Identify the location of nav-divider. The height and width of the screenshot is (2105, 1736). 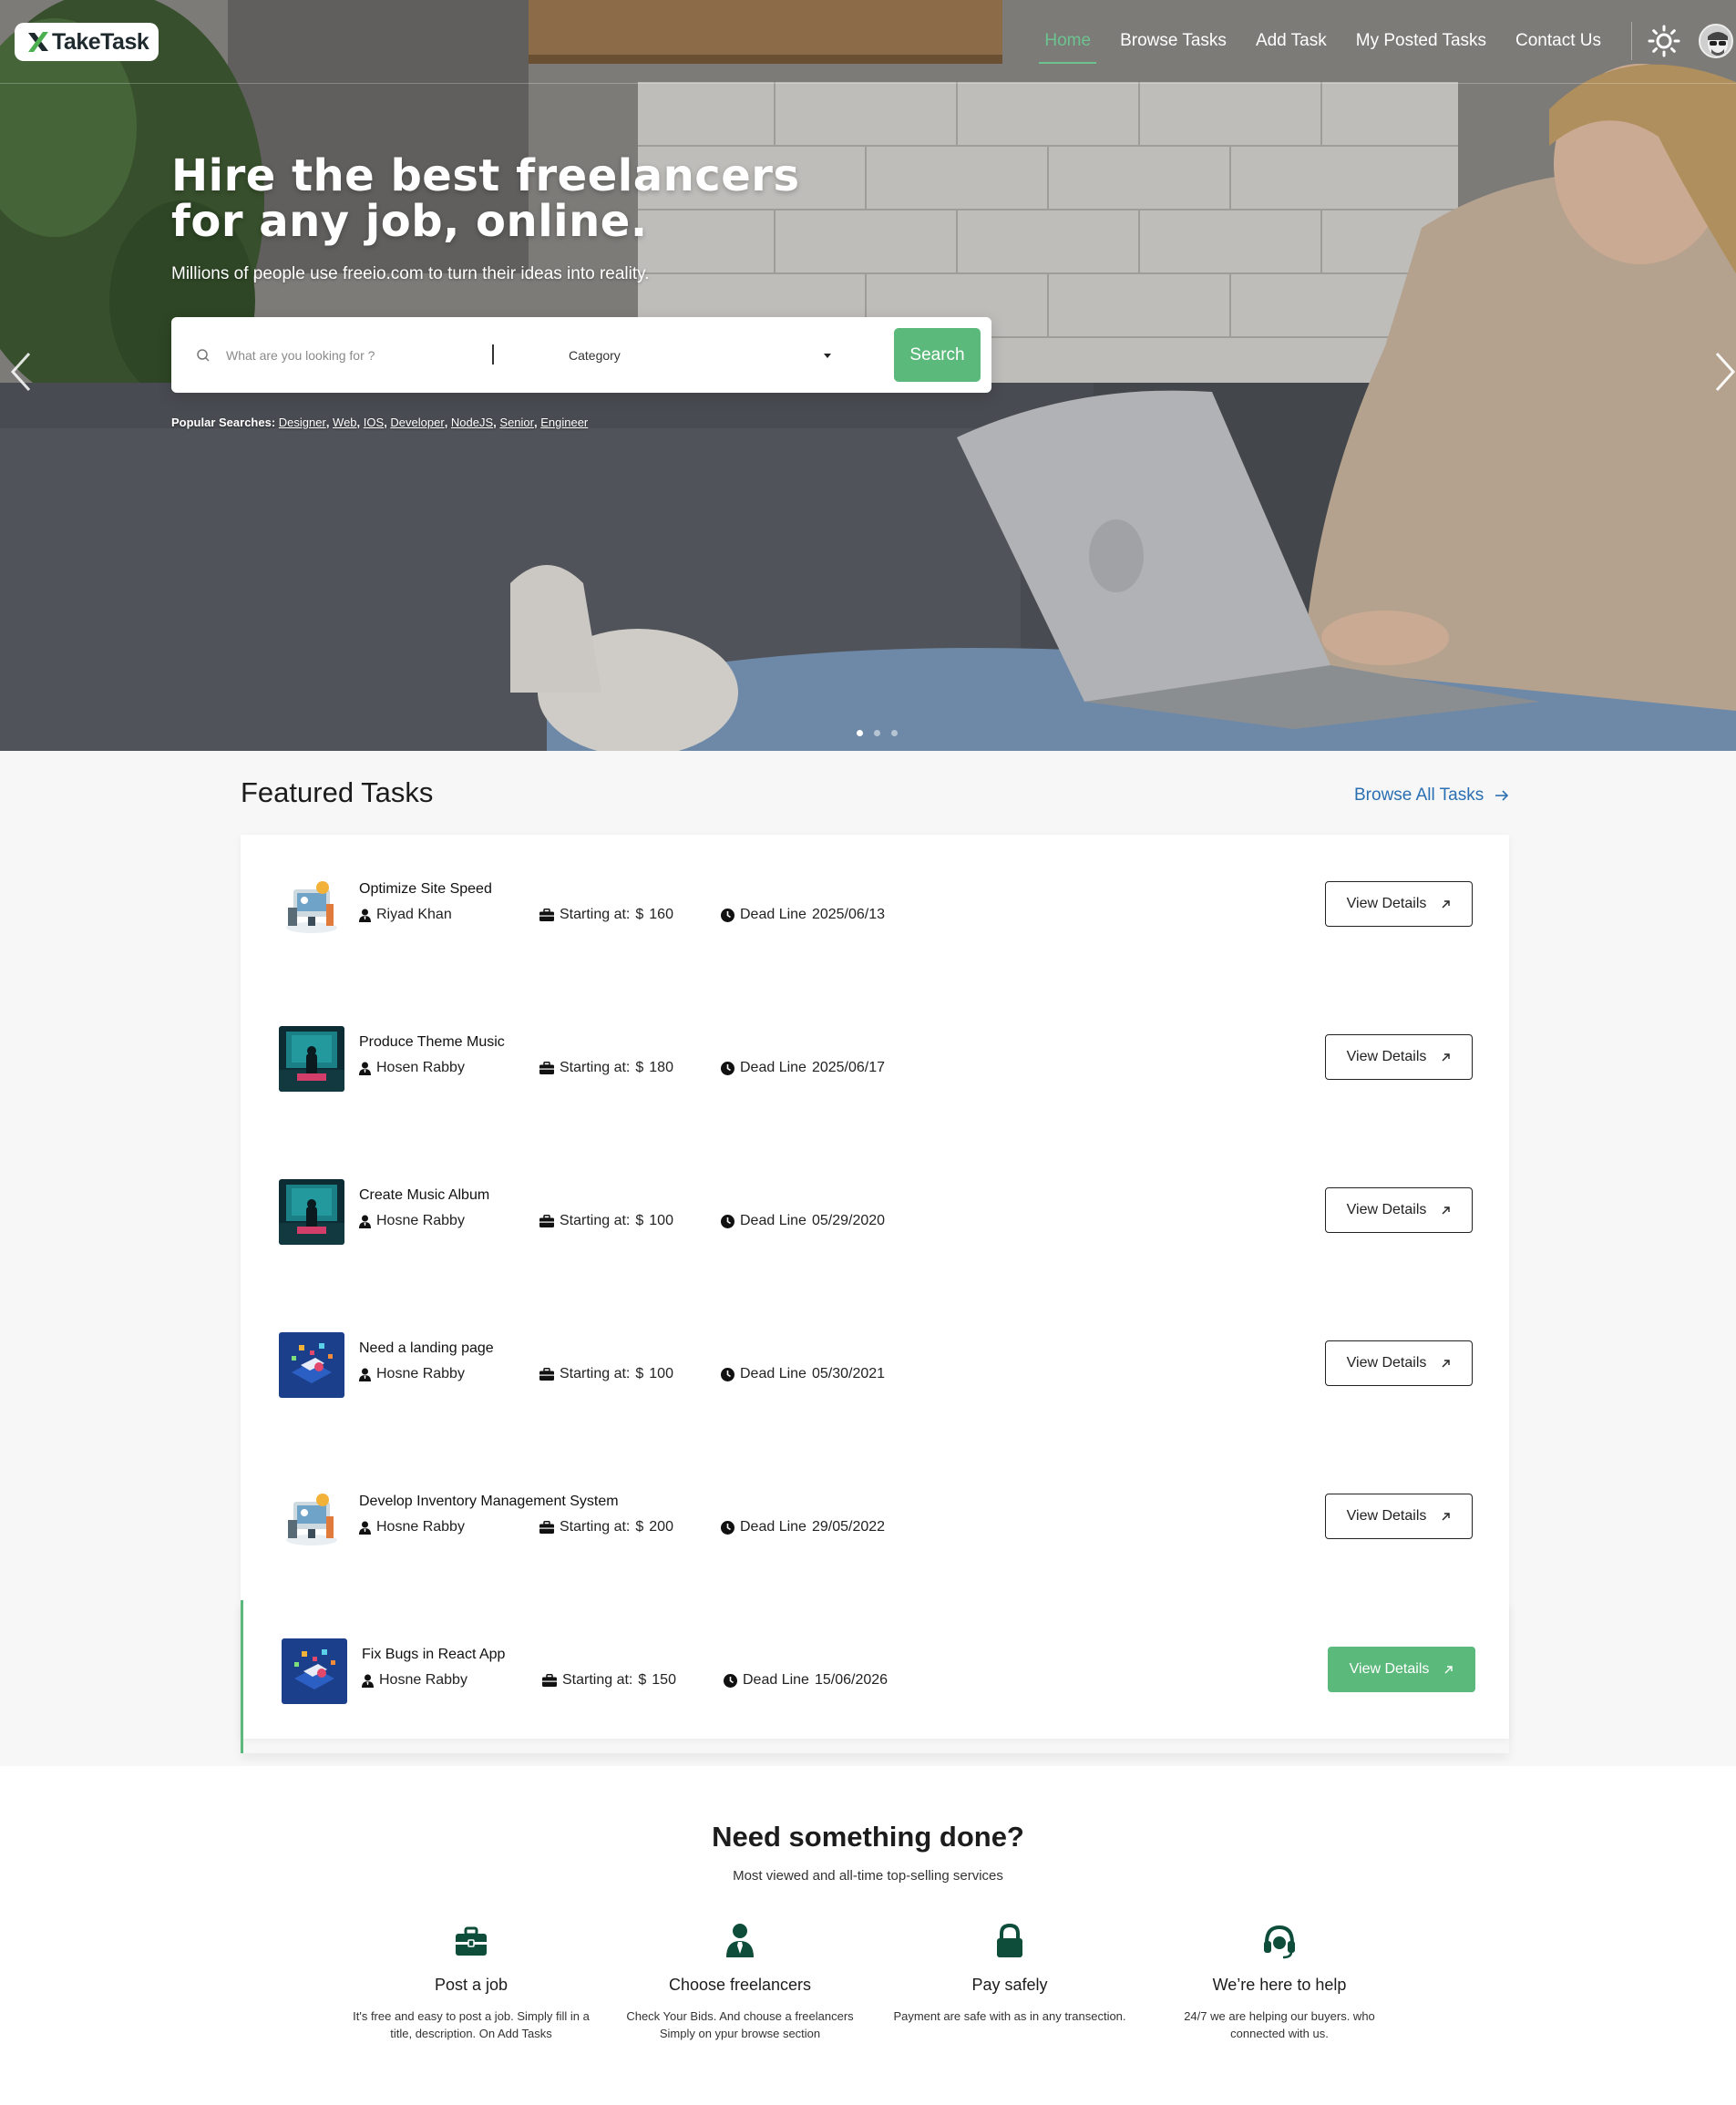
(1631, 41).